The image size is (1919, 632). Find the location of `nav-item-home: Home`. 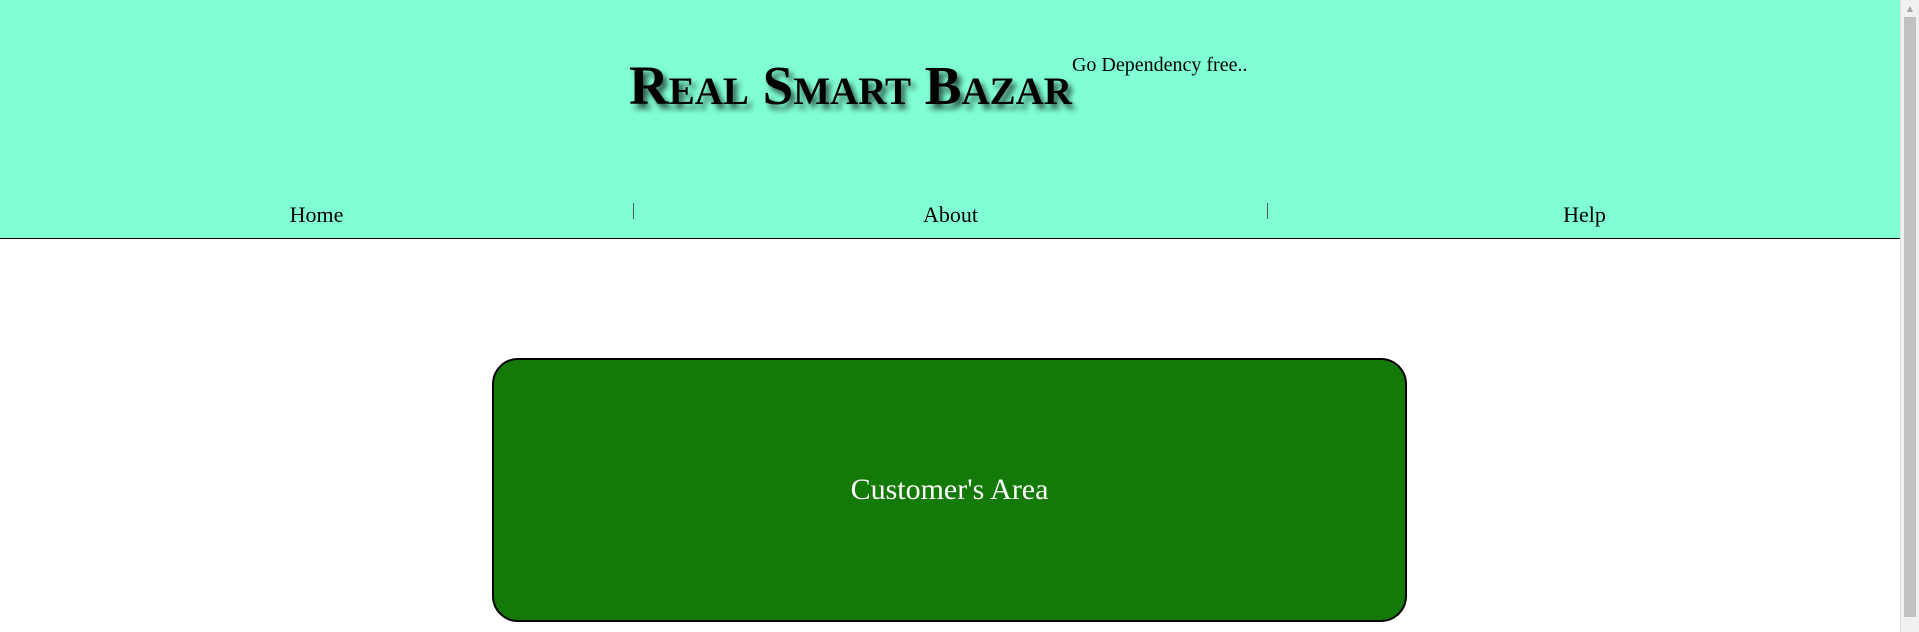

nav-item-home: Home is located at coordinates (316, 215).